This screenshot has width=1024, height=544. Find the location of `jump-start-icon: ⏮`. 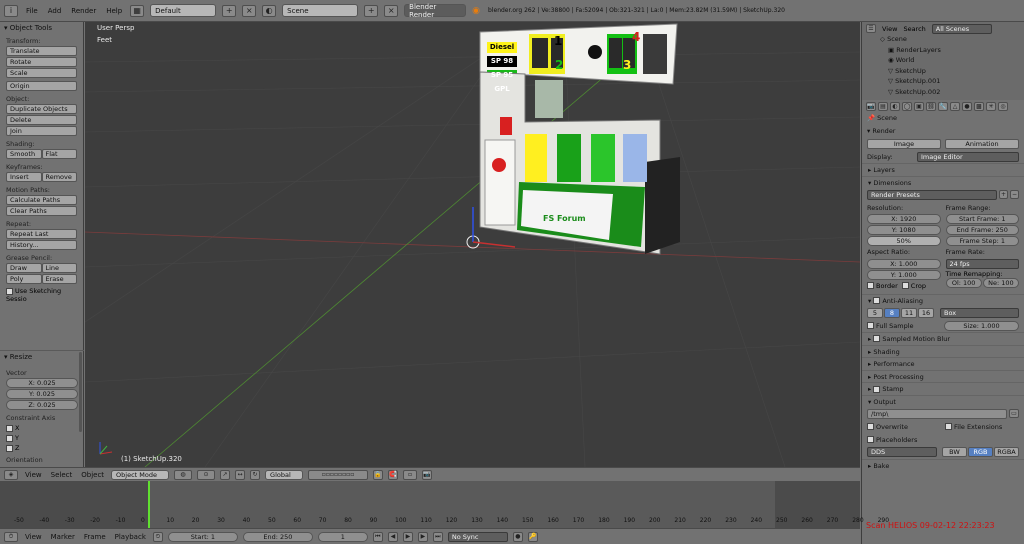

jump-start-icon: ⏮ is located at coordinates (377, 536).